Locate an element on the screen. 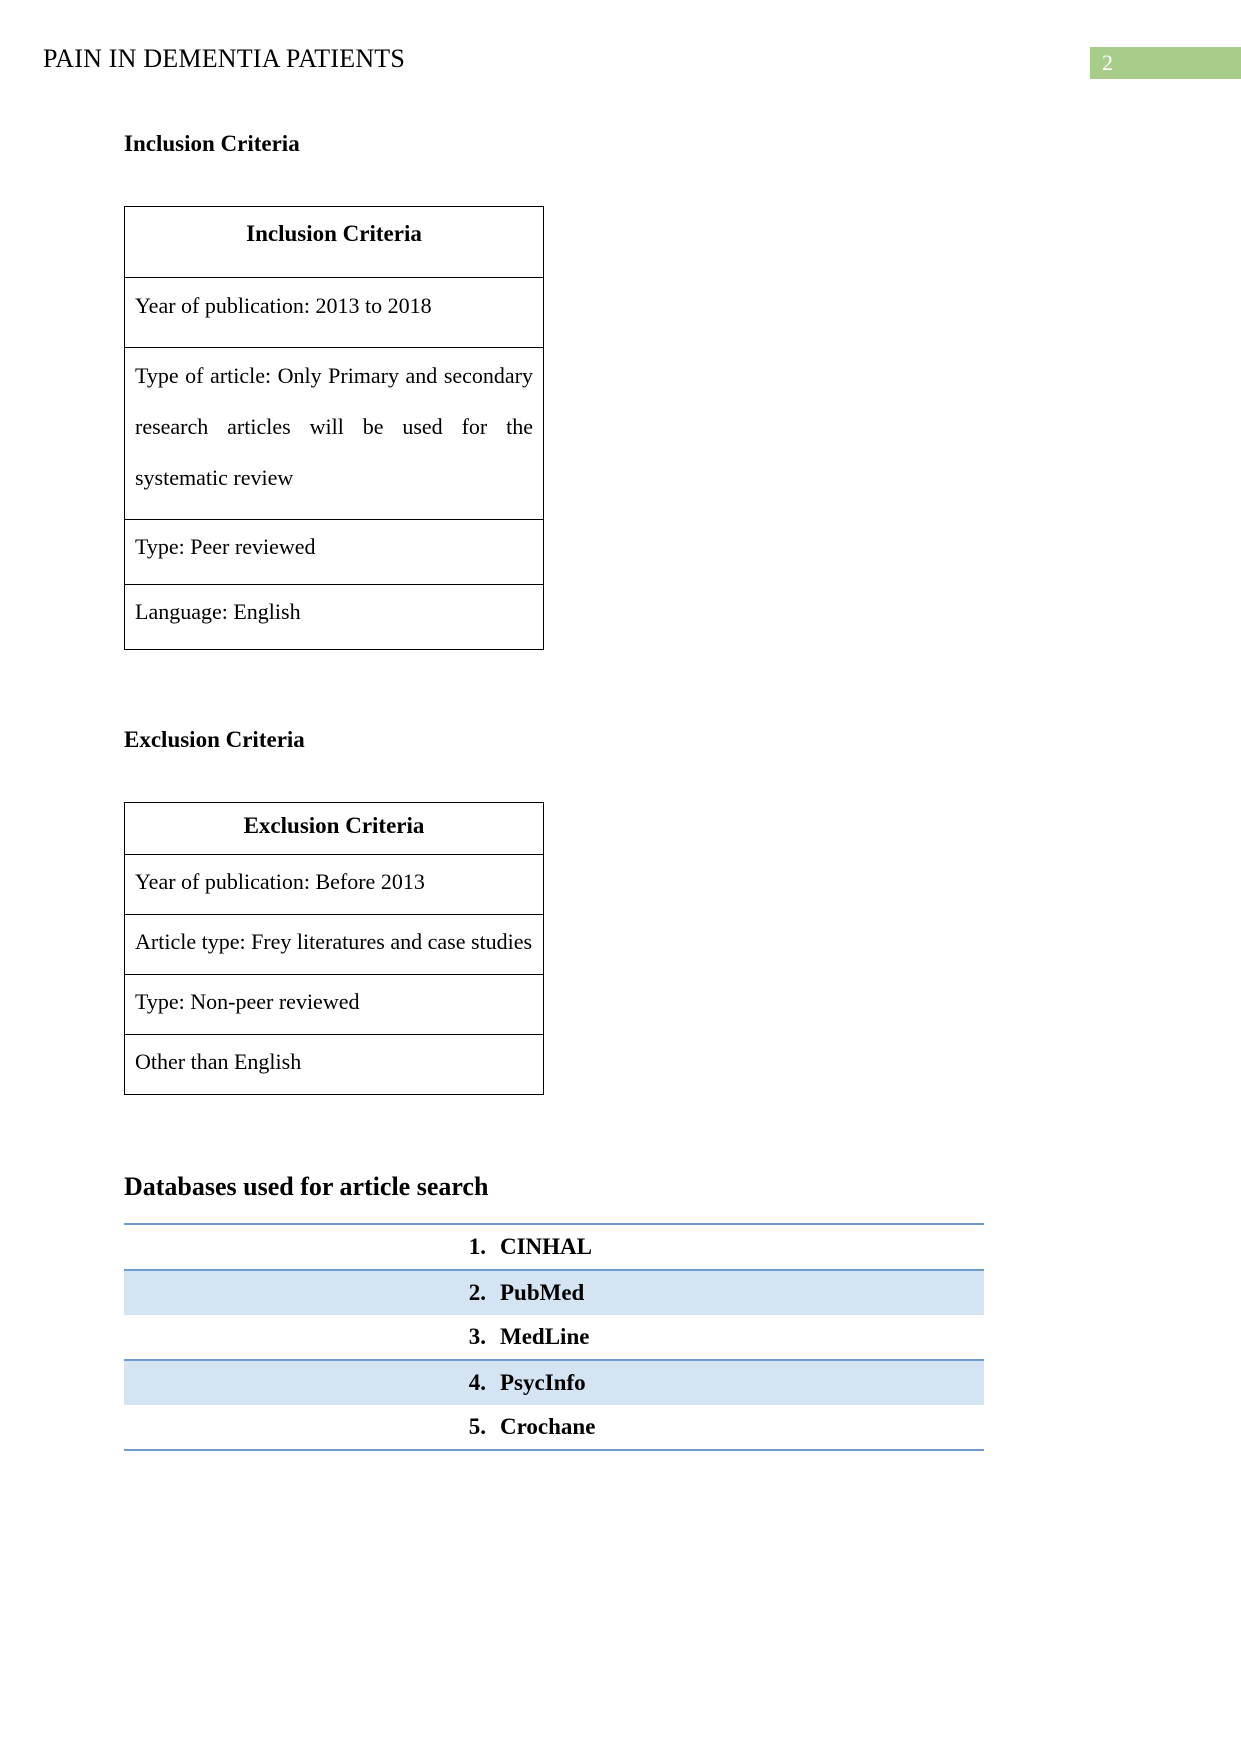  table-cell: Year of publication: 2013 to 2018 is located at coordinates (334, 312).